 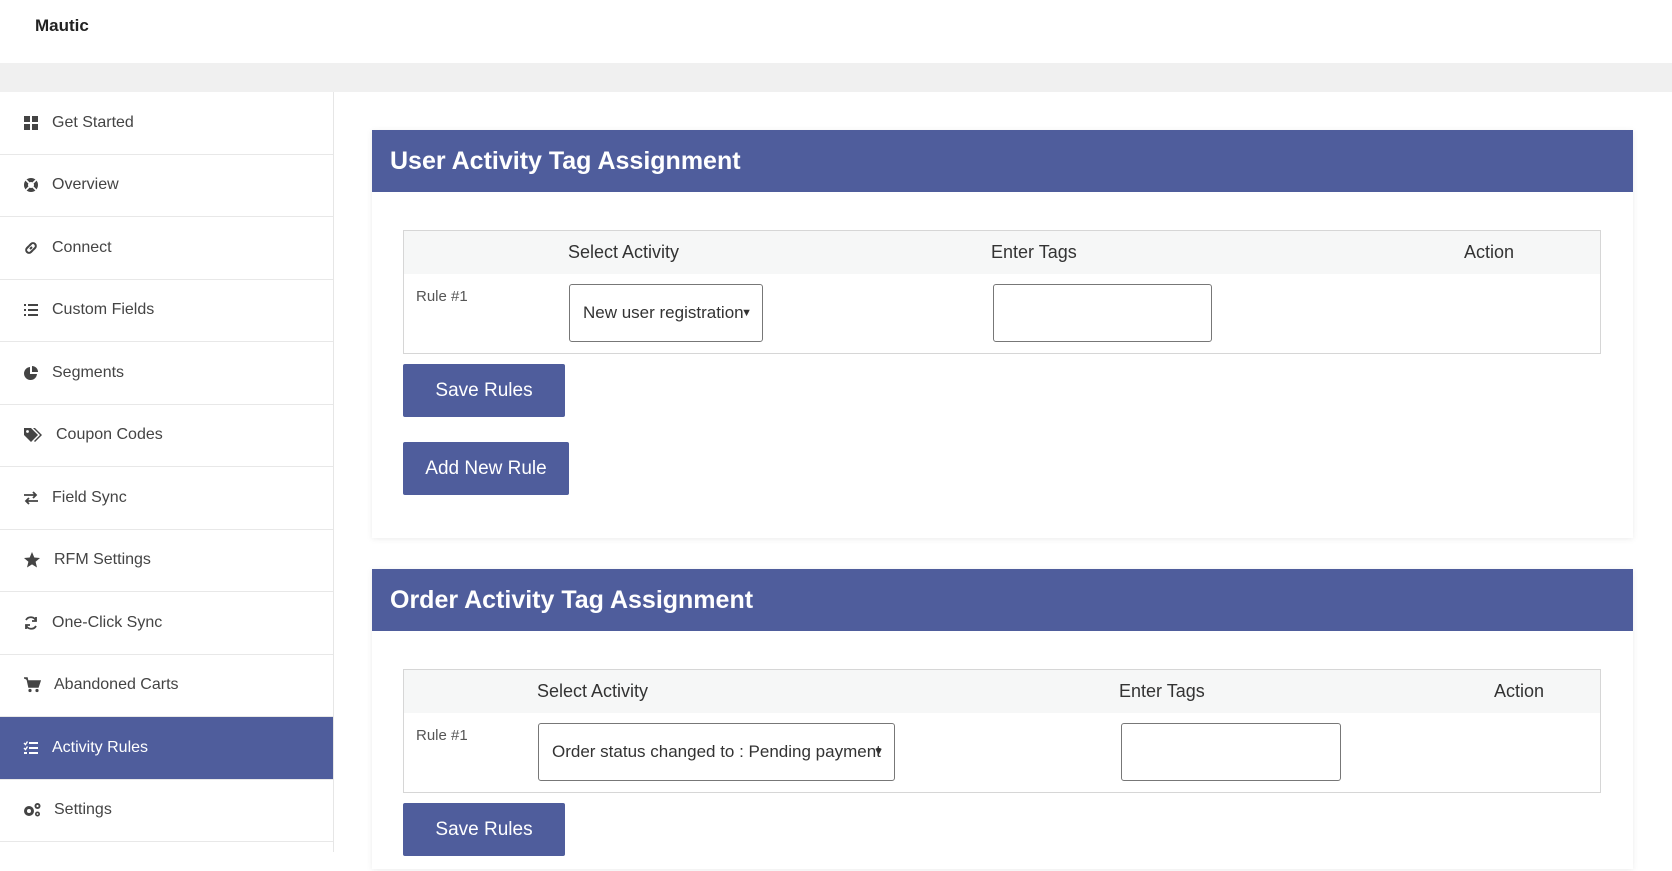 I want to click on sidebar-item-settings: Settings, so click(x=166, y=811).